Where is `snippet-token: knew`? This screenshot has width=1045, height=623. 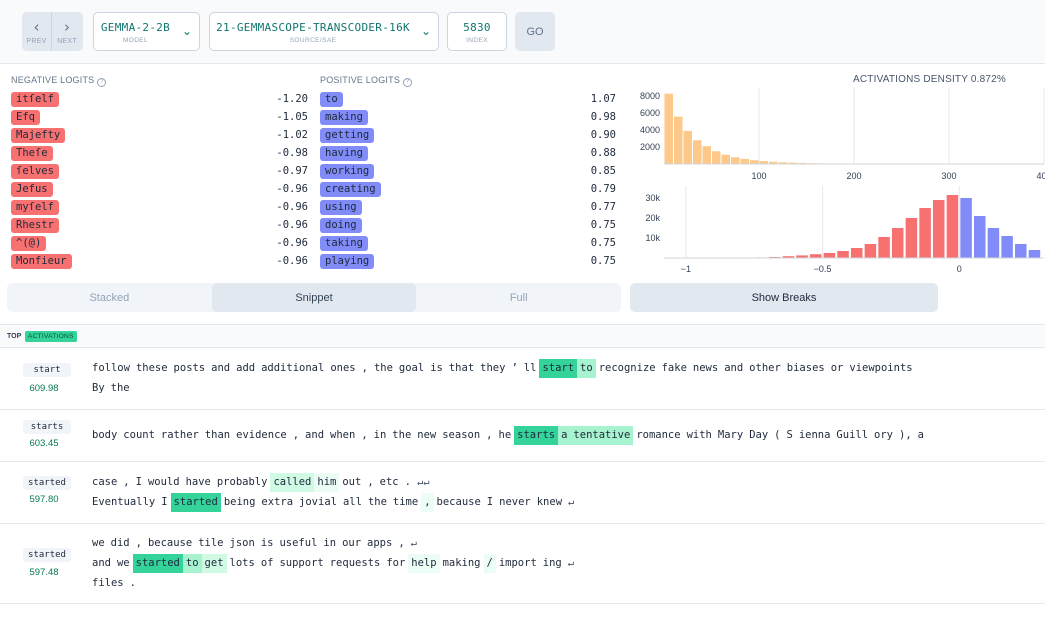
snippet-token: knew is located at coordinates (549, 502).